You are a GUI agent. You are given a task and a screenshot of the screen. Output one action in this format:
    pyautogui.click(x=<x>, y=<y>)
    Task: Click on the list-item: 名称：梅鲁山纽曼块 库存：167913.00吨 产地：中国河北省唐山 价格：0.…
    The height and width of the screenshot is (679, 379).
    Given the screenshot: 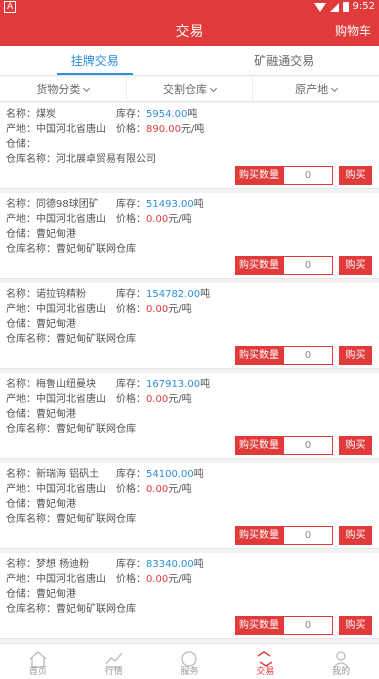 What is the action you would take?
    pyautogui.click(x=189, y=416)
    